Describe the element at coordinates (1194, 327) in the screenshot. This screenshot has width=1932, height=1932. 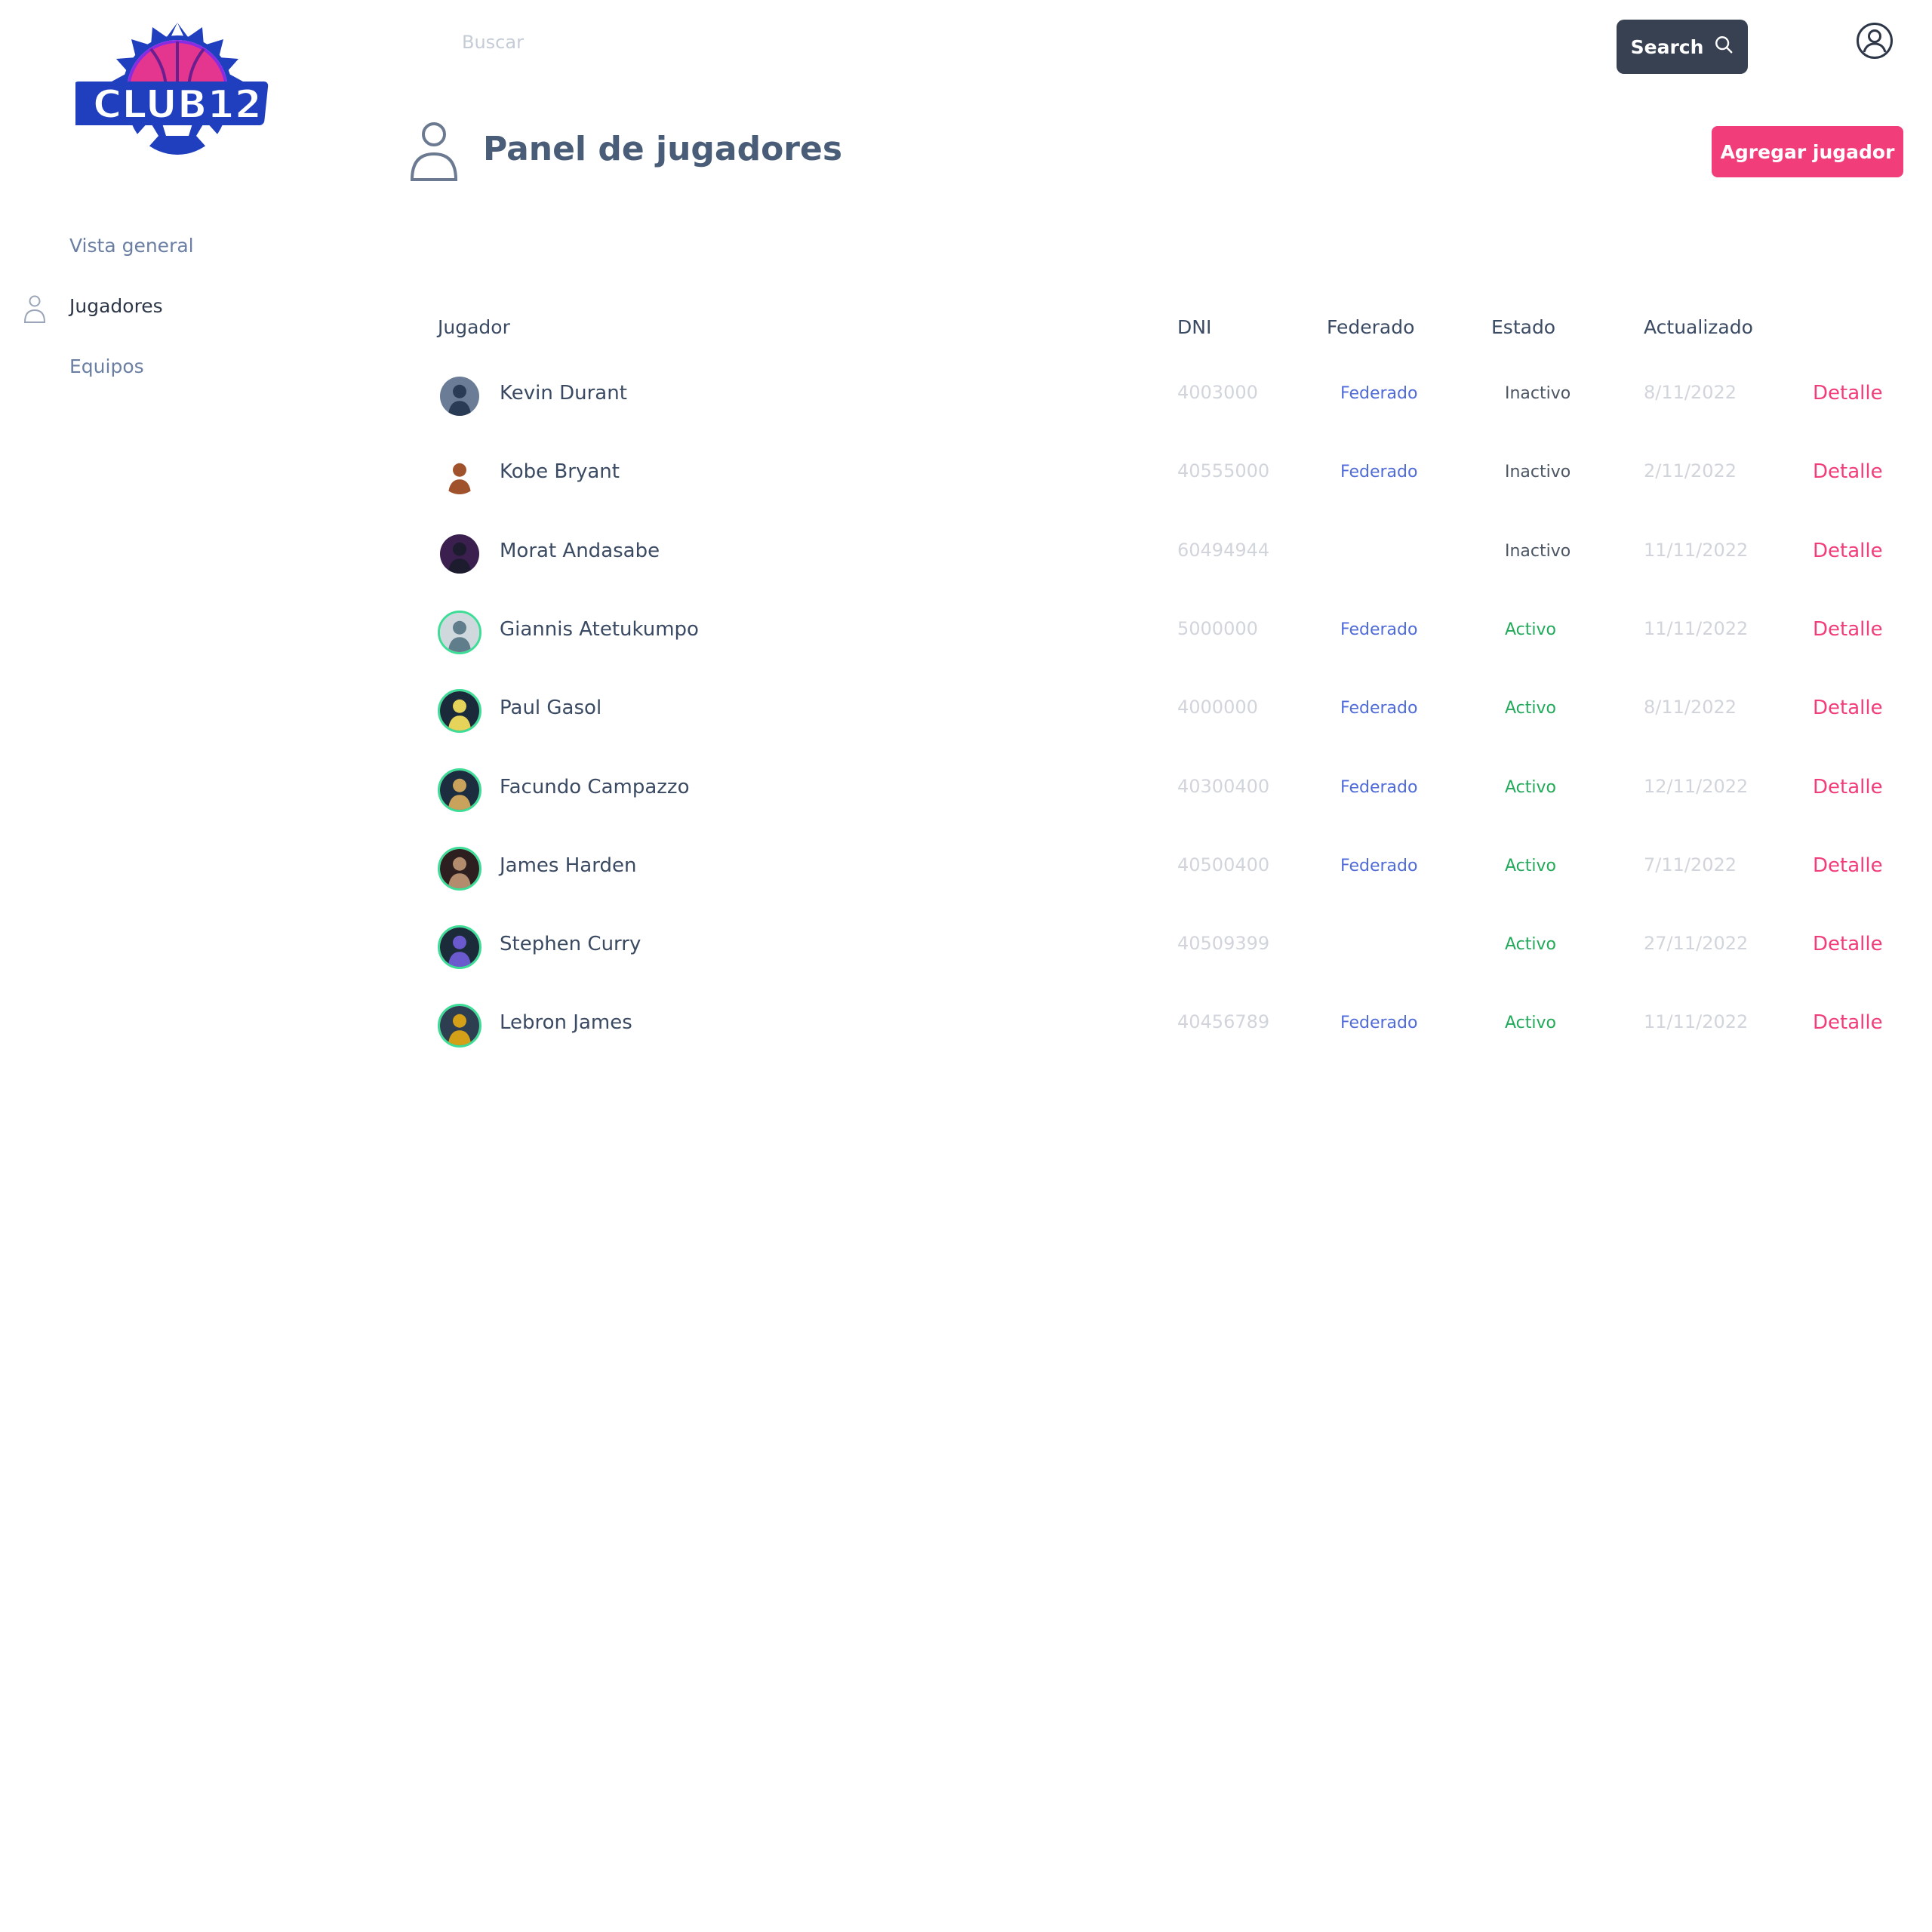
I see `column-header-dni: DNI` at that location.